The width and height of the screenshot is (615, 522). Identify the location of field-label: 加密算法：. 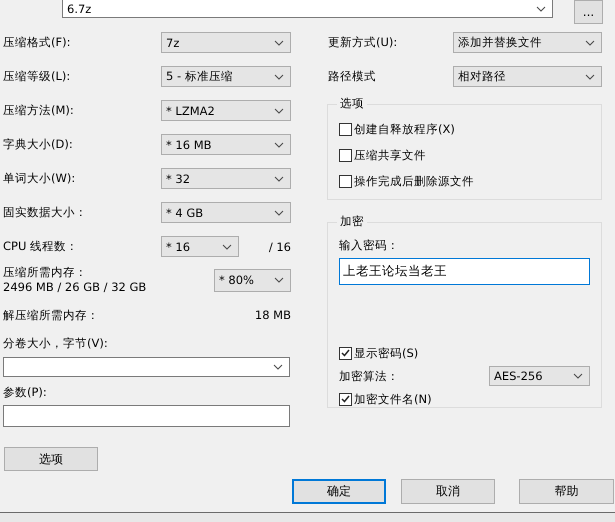
(369, 376).